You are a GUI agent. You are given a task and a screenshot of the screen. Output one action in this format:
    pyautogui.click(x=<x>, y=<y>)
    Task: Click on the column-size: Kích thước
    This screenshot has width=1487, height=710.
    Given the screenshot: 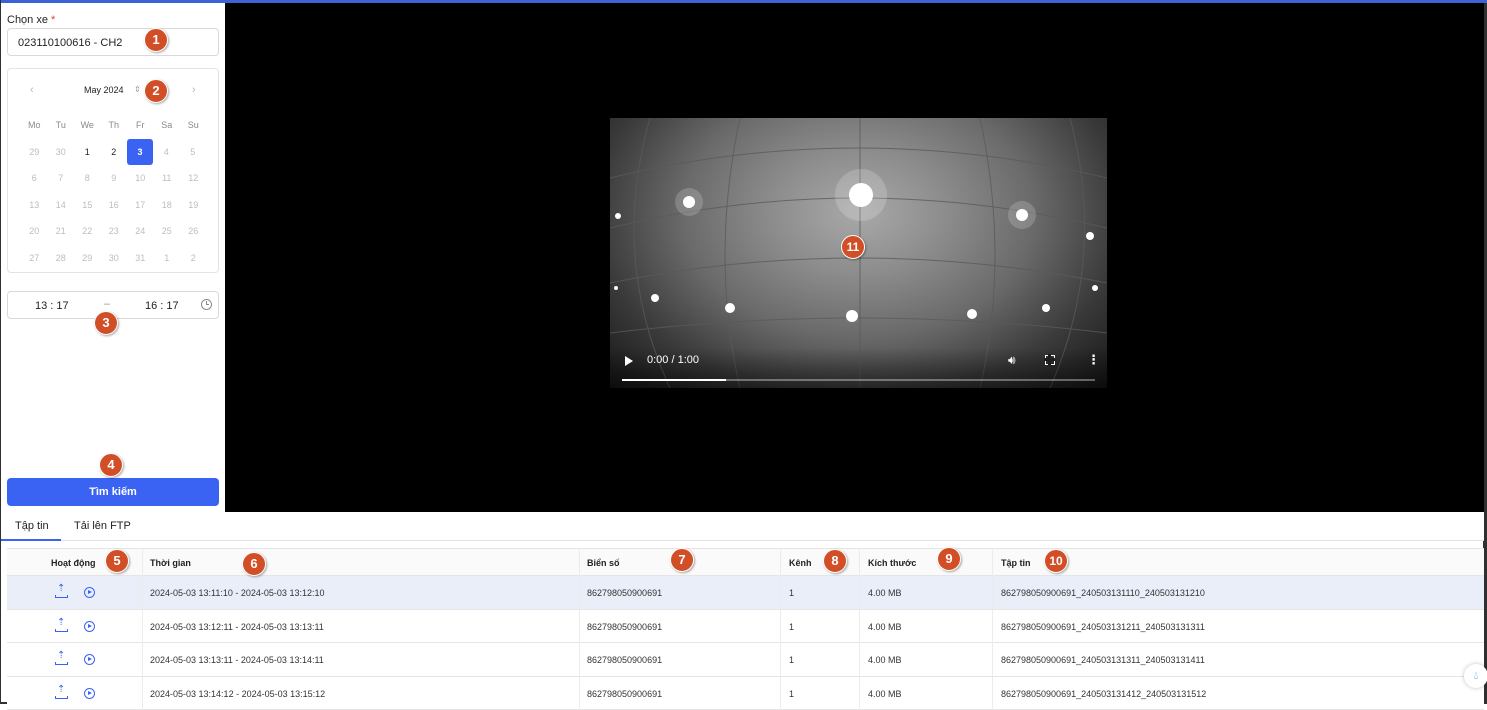 What is the action you would take?
    pyautogui.click(x=892, y=563)
    